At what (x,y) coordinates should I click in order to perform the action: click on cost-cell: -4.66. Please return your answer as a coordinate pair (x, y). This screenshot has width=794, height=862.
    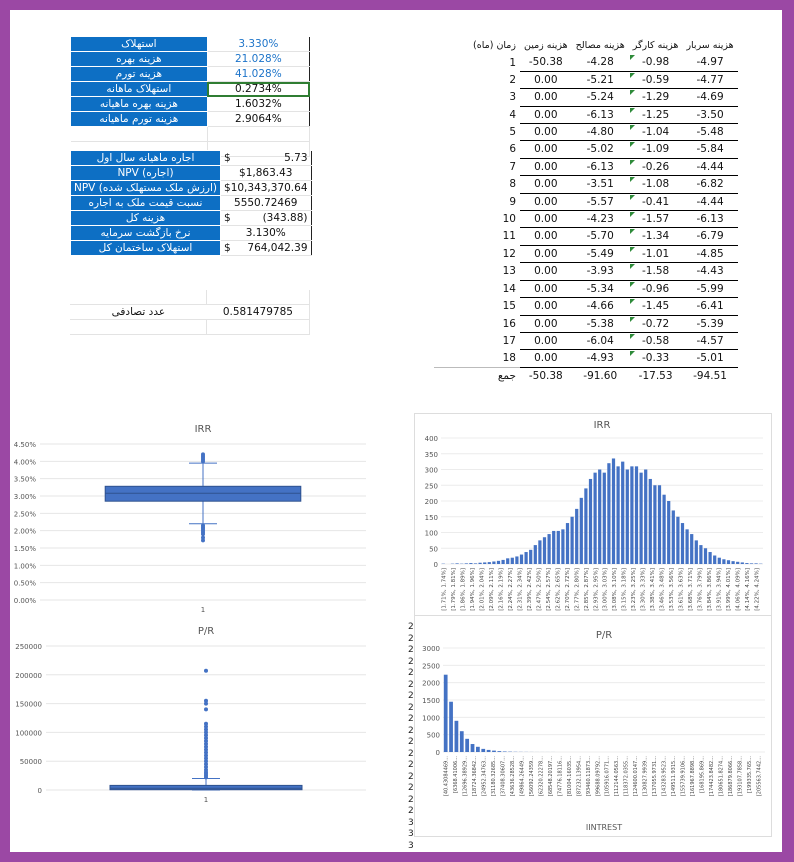
    Looking at the image, I should click on (600, 306).